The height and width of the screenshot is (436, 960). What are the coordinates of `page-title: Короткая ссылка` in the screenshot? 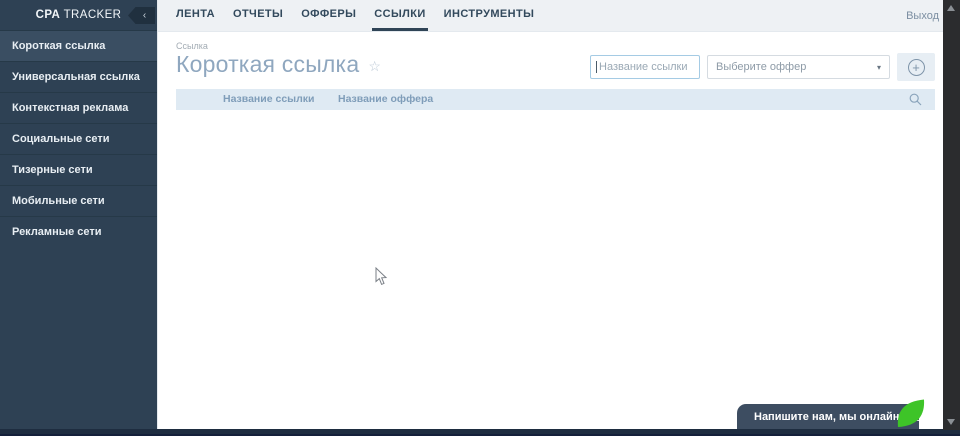 It's located at (268, 64).